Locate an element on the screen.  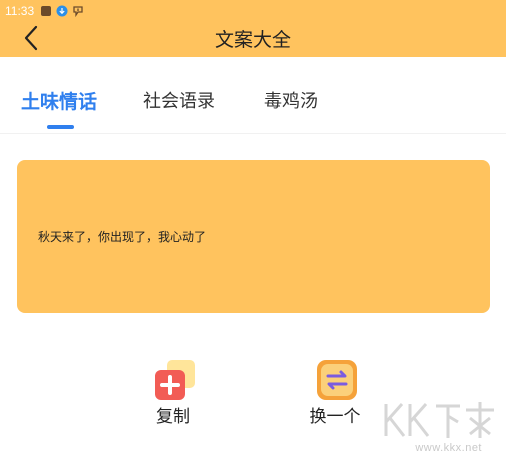
status-bar: 11:33 is located at coordinates (253, 11).